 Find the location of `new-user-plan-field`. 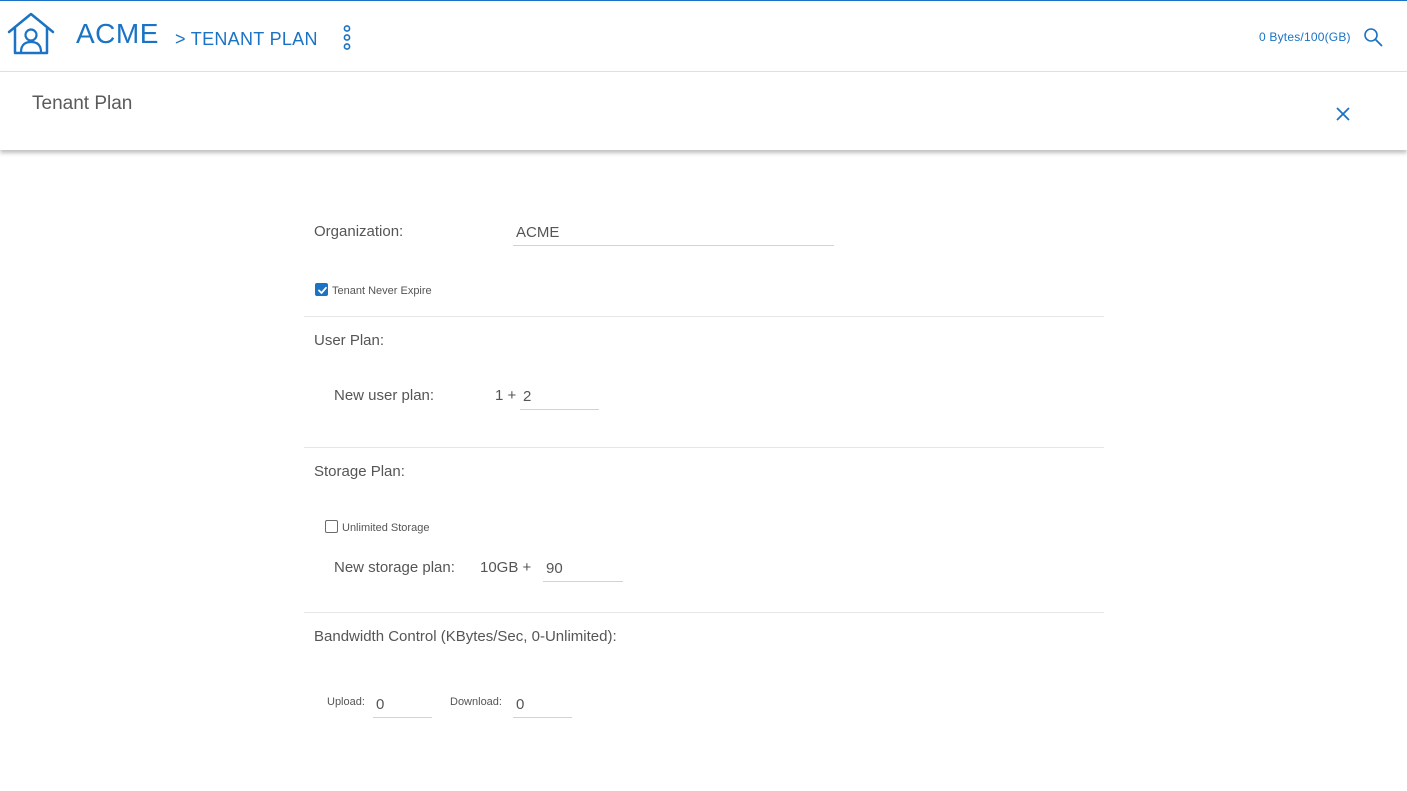

new-user-plan-field is located at coordinates (559, 396).